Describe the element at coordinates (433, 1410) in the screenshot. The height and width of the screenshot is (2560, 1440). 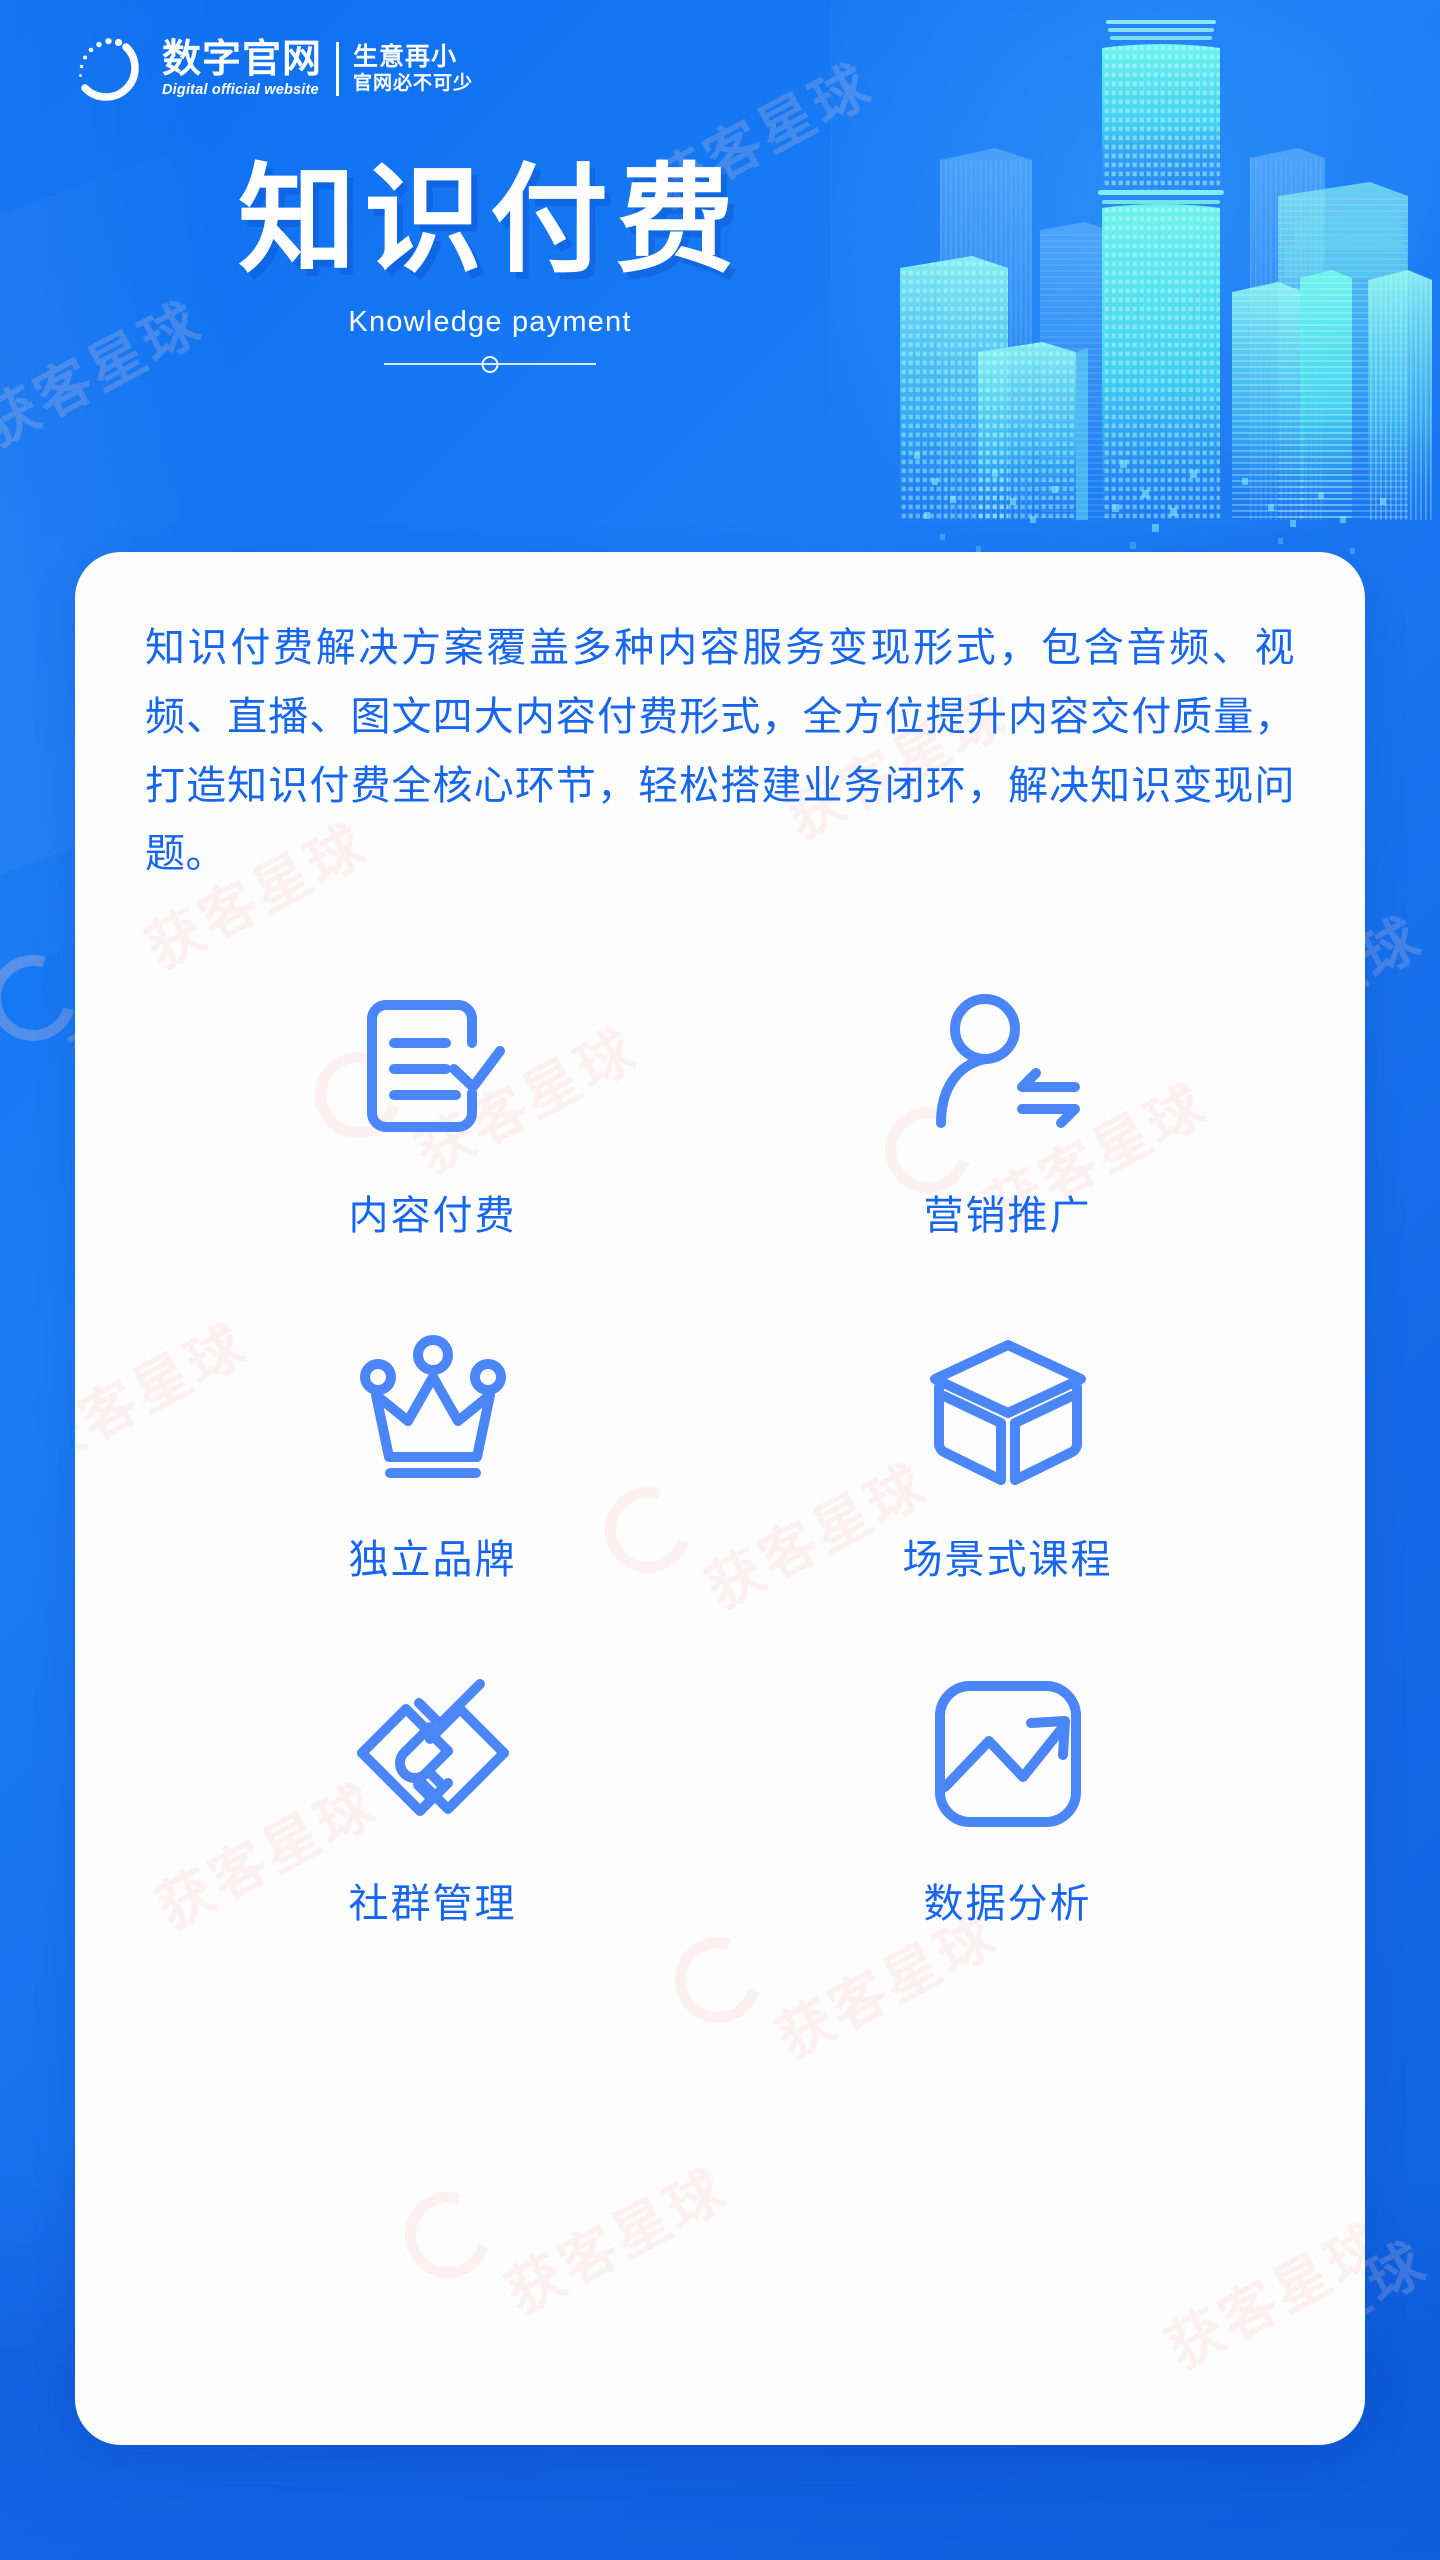
I see `crown-icon` at that location.